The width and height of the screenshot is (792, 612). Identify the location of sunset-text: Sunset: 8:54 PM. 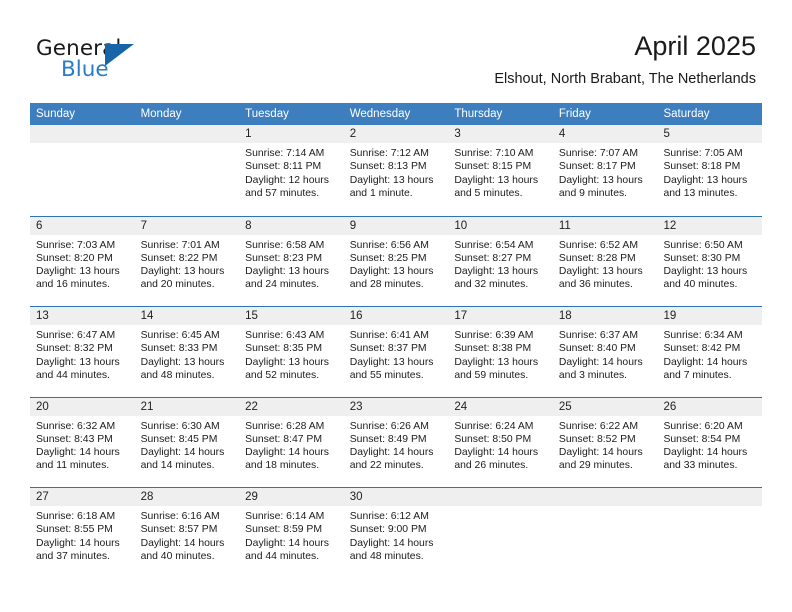
(702, 439).